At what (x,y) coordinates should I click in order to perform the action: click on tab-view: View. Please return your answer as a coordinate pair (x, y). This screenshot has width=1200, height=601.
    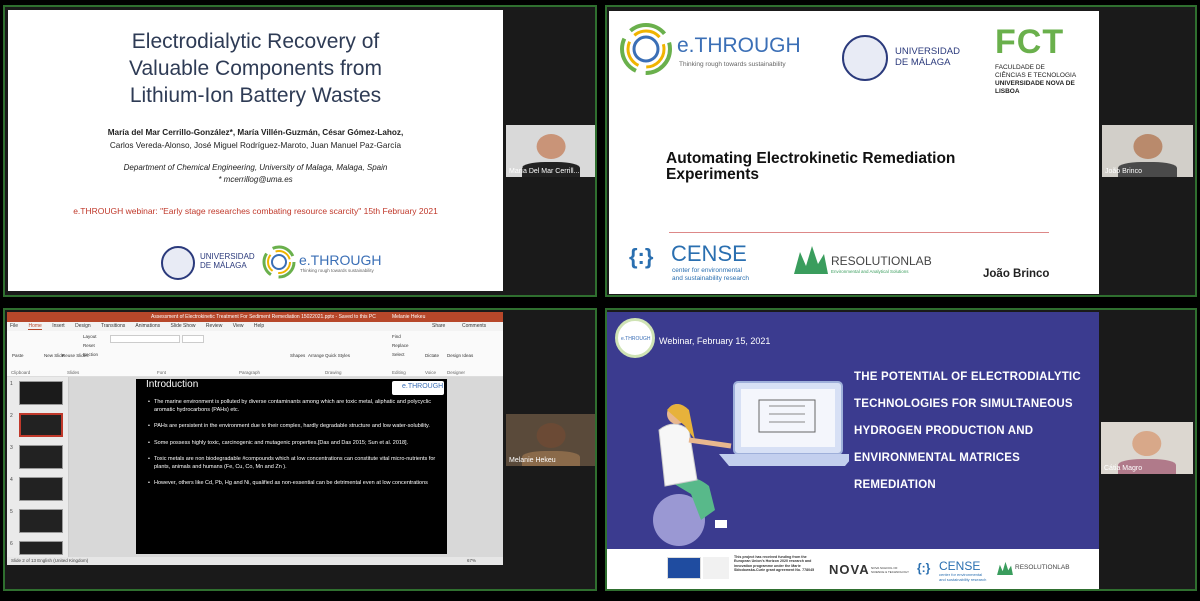
    Looking at the image, I should click on (238, 326).